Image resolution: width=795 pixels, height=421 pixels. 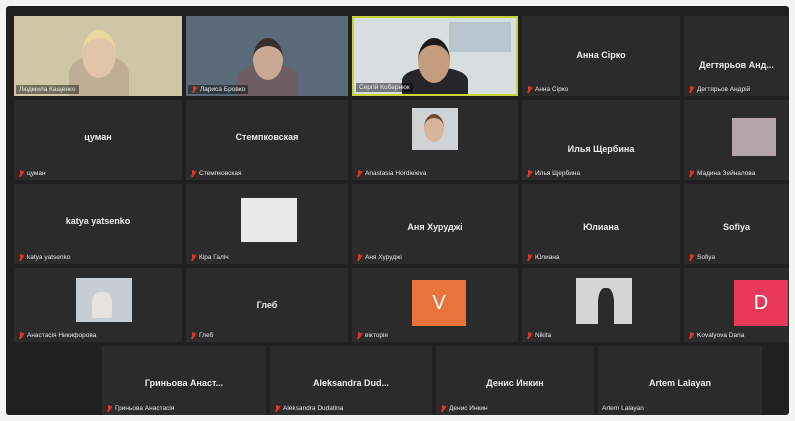 What do you see at coordinates (220, 173) in the screenshot?
I see `participant-name: Стемпковская` at bounding box center [220, 173].